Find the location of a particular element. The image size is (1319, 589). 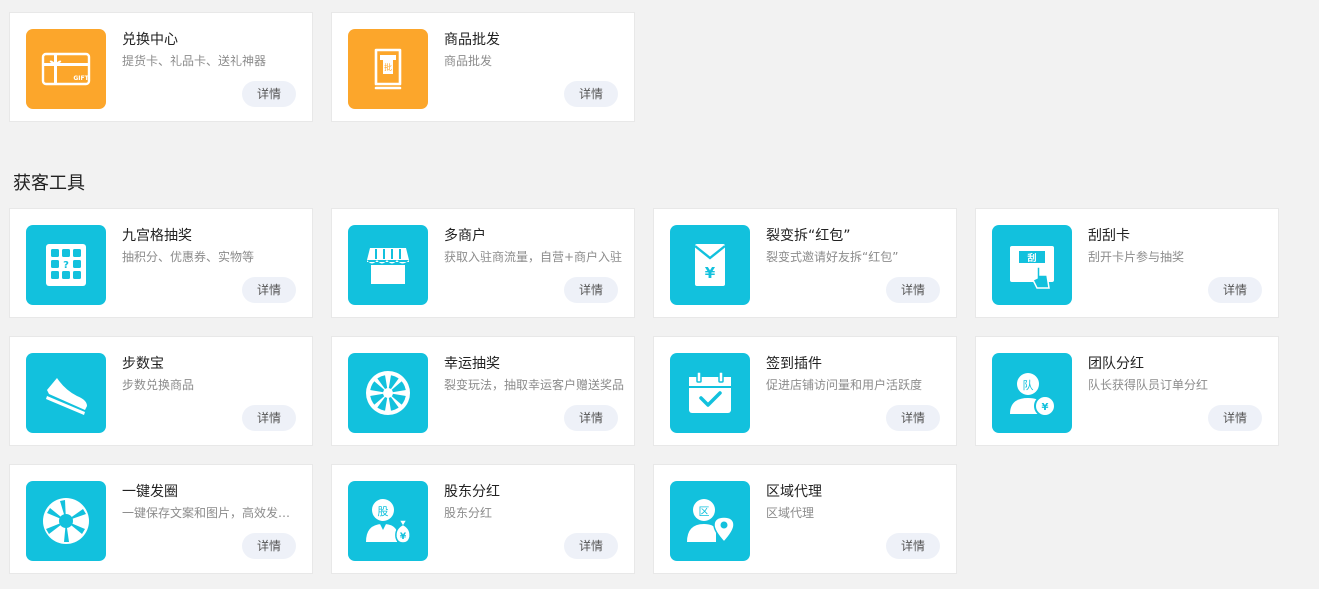

card-desc: 商品批发 is located at coordinates (468, 61).